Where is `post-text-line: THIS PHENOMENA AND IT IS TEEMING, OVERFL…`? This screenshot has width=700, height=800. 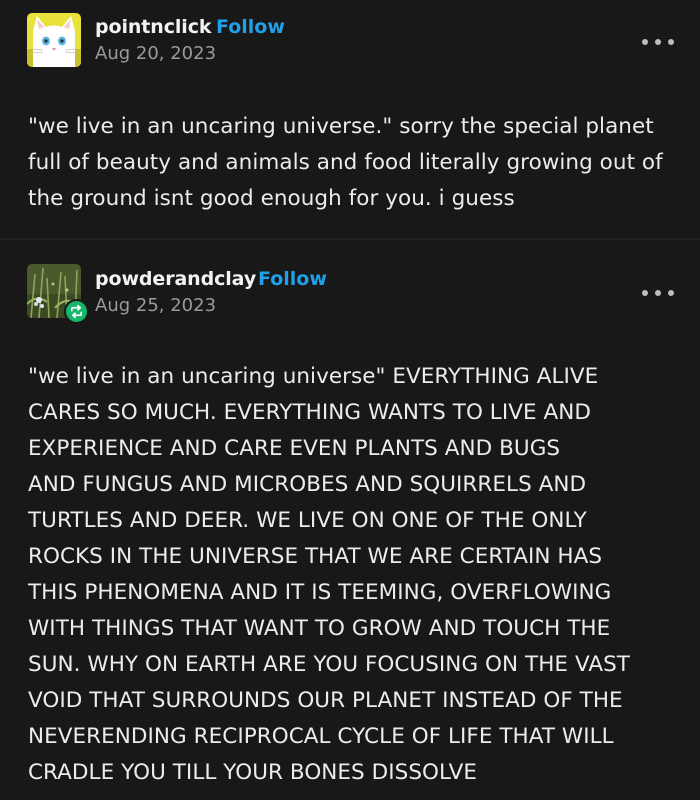 post-text-line: THIS PHENOMENA AND IT IS TEEMING, OVERFL… is located at coordinates (320, 592).